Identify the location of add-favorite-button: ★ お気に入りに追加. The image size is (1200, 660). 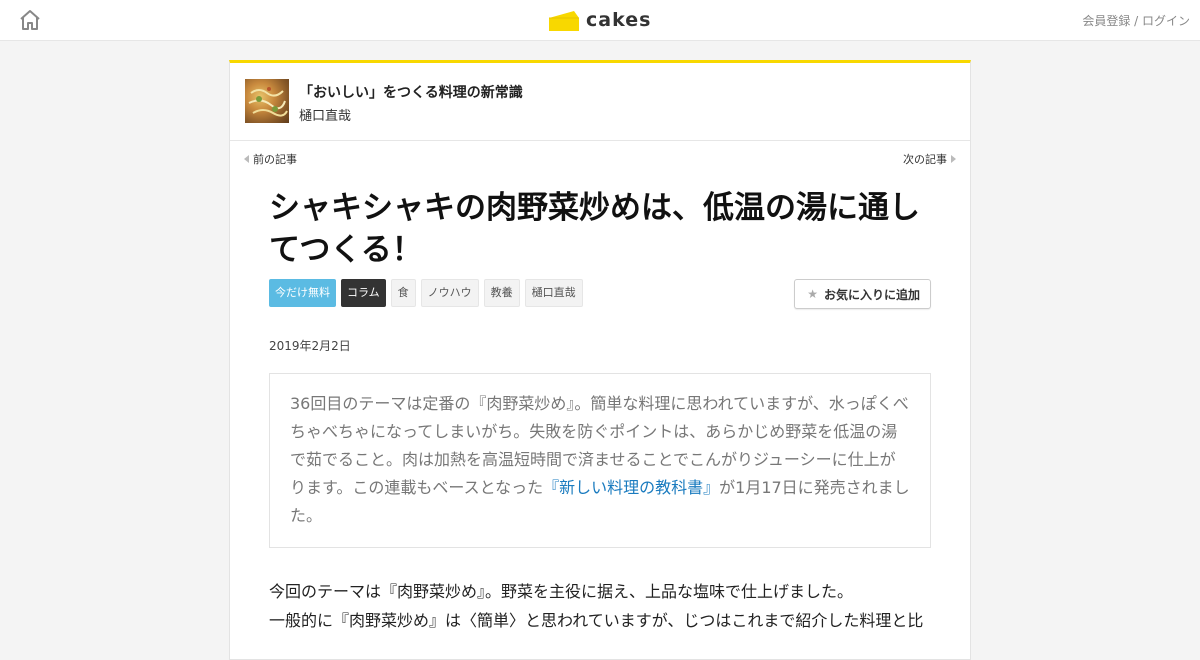
(862, 294).